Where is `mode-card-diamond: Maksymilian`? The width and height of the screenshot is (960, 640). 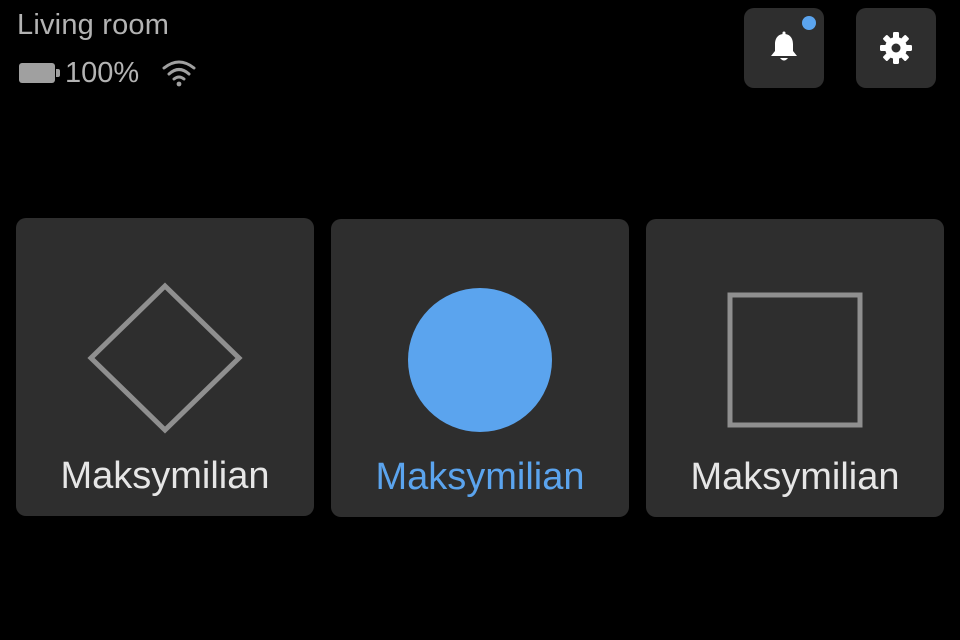 mode-card-diamond: Maksymilian is located at coordinates (165, 367).